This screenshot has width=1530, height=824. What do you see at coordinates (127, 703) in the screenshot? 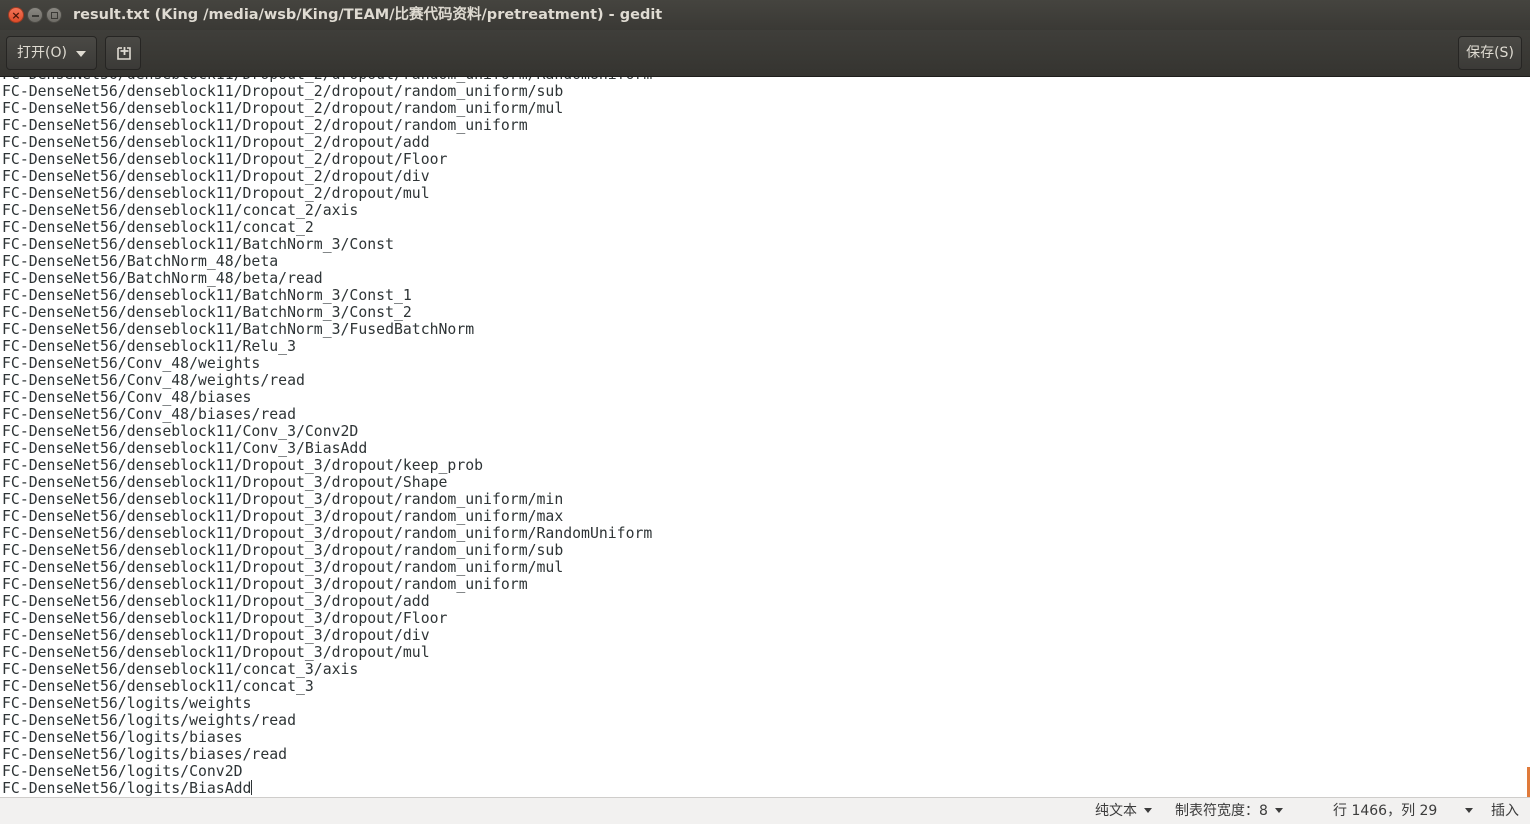
I see `editor-line: FC-DenseNet56/logits/weights` at bounding box center [127, 703].